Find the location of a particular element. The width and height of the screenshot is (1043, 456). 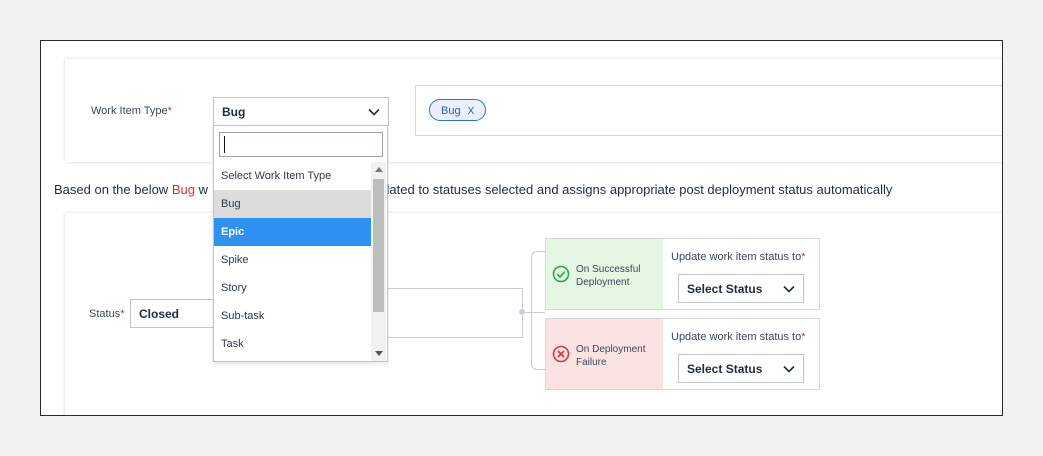

success-status-select: Select Status is located at coordinates (741, 288).